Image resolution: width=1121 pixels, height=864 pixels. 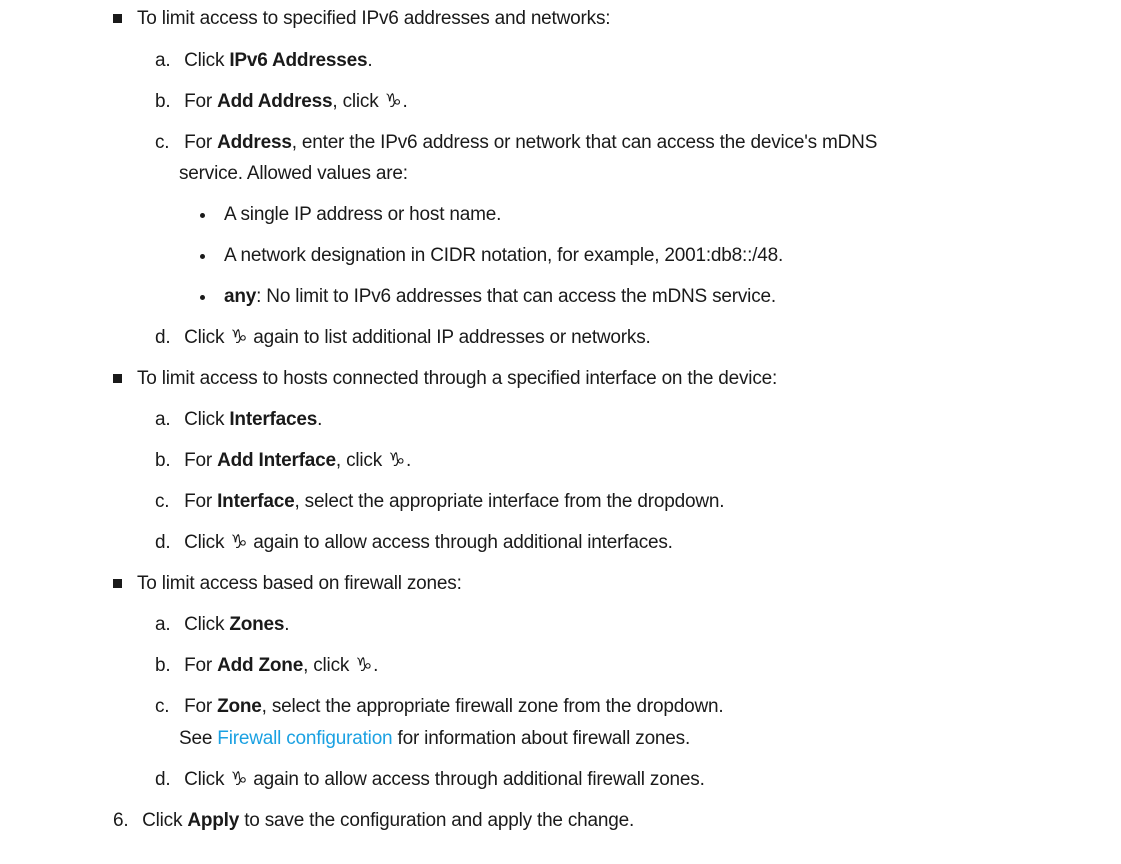 What do you see at coordinates (213, 820) in the screenshot?
I see `apply-label: Apply` at bounding box center [213, 820].